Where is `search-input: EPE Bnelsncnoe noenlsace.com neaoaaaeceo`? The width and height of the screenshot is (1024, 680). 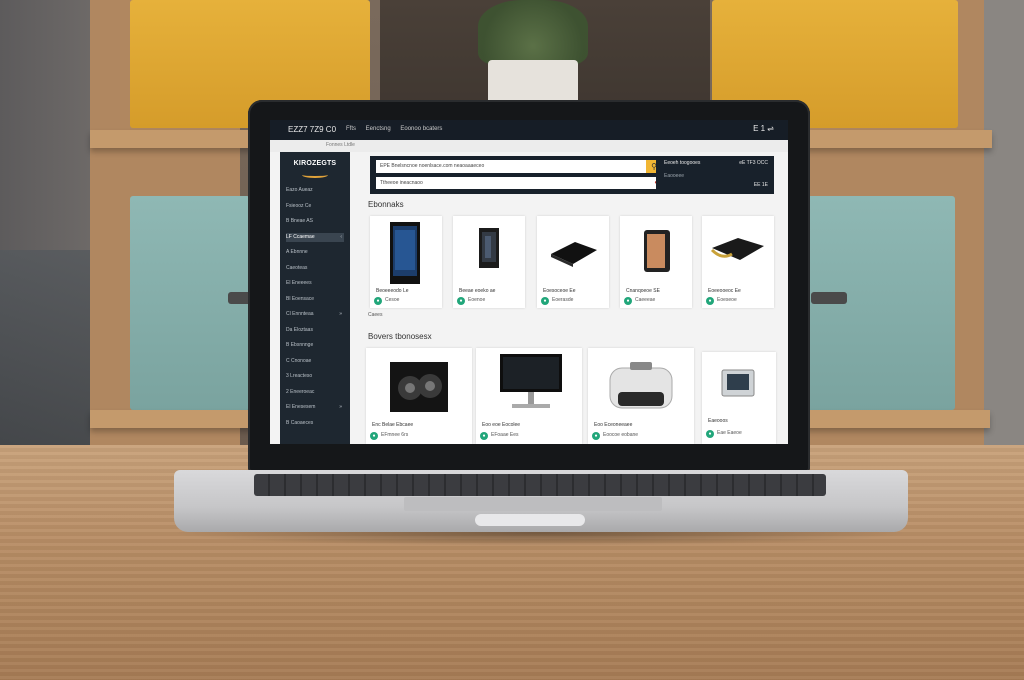
search-input: EPE Bnelsncnoe noenlsace.com neaoaaaeceo is located at coordinates (511, 166).